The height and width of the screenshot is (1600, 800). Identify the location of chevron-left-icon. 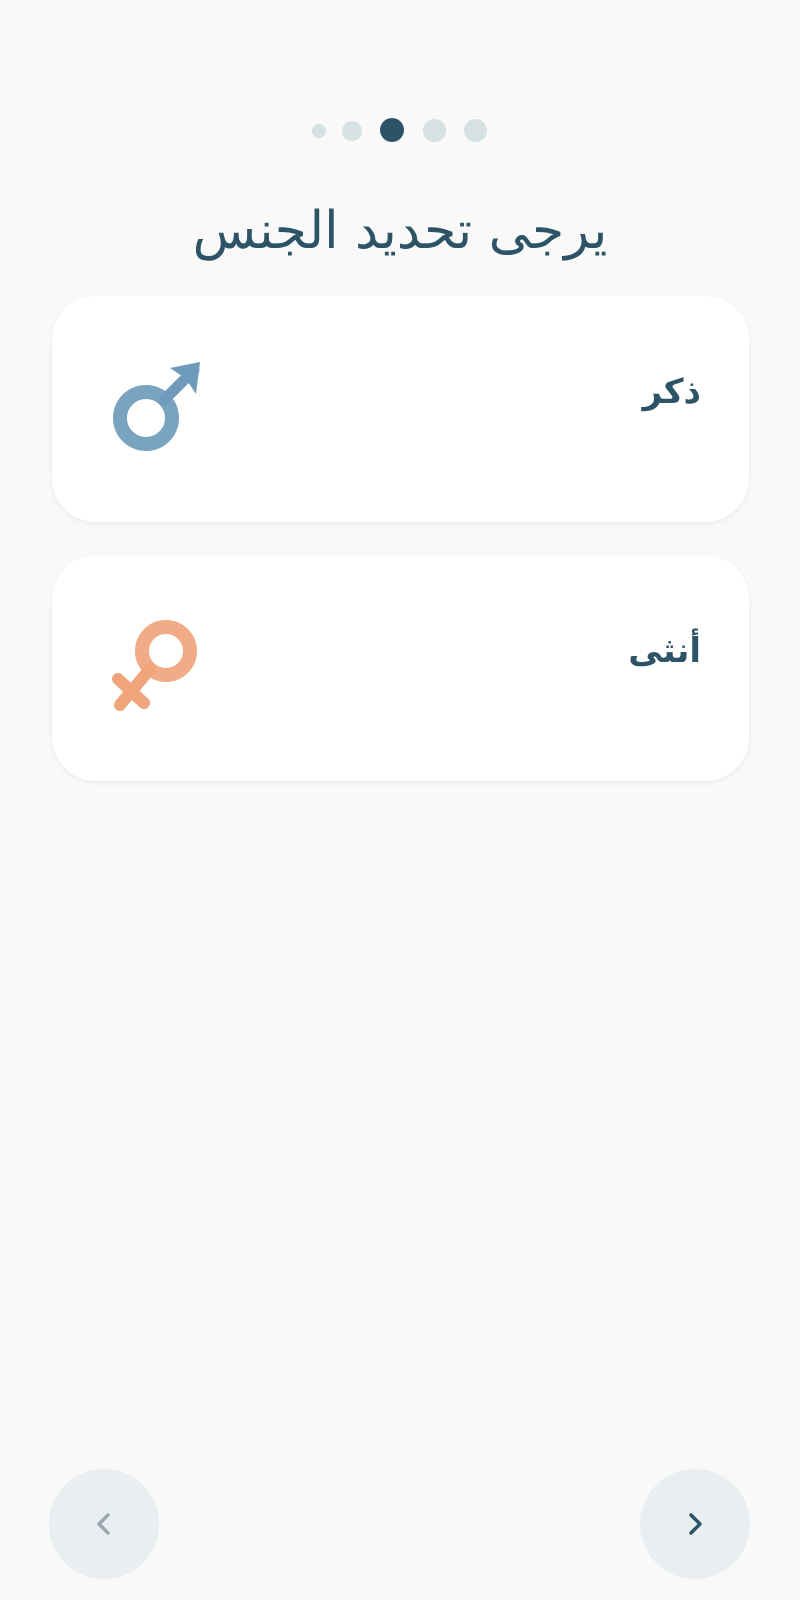
(103, 1524).